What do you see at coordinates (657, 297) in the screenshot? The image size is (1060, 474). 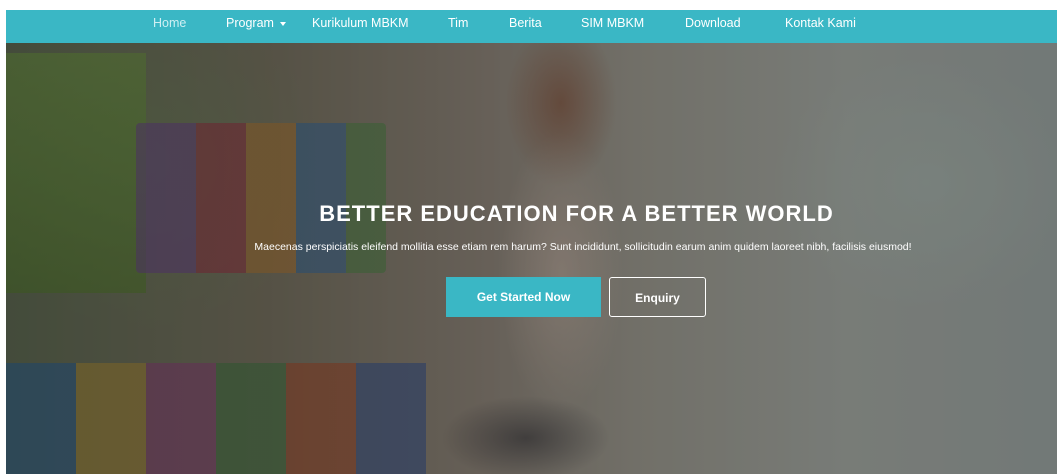 I see `enquiry-button: Enquiry` at bounding box center [657, 297].